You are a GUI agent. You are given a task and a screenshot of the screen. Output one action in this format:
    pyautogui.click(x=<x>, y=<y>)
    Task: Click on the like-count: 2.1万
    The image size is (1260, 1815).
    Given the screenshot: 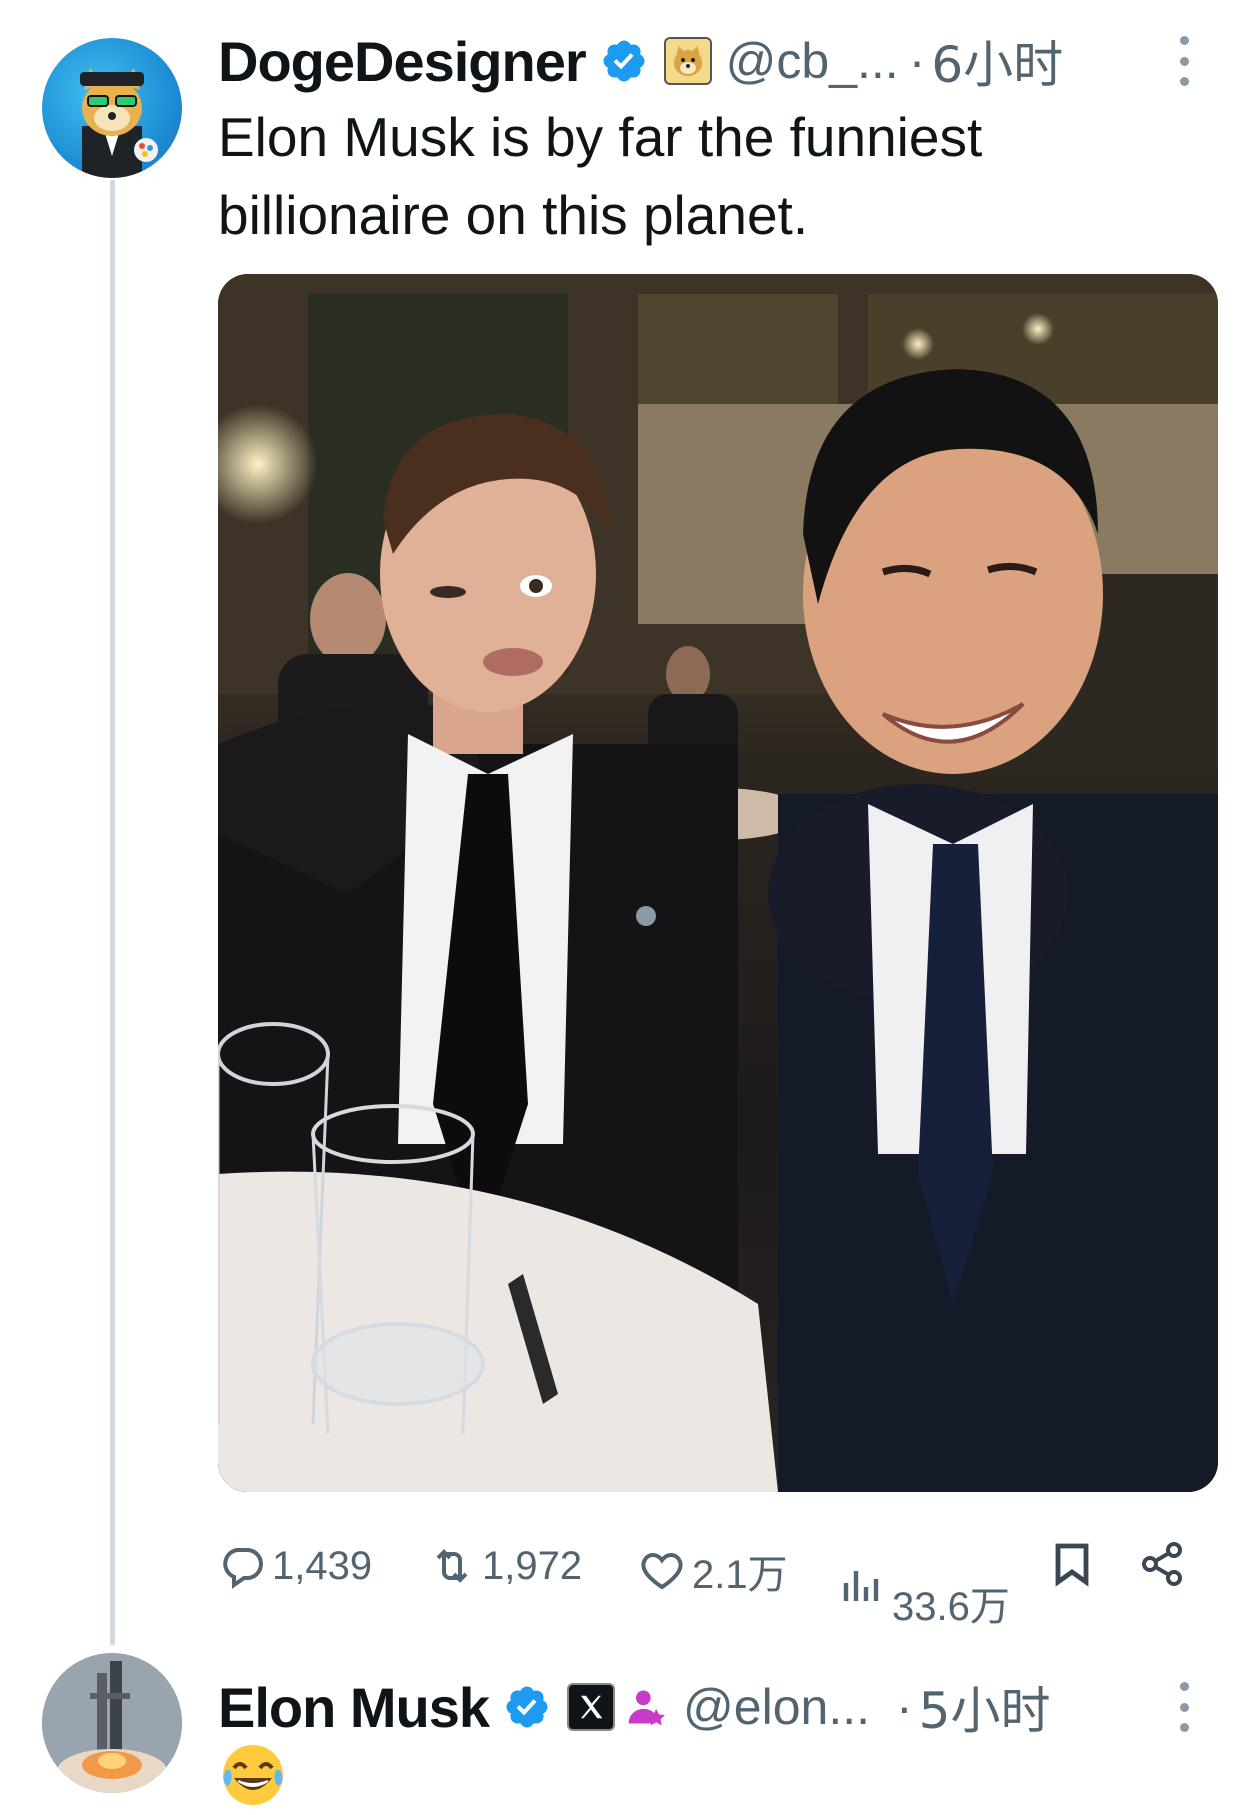 What is the action you would take?
    pyautogui.click(x=740, y=1575)
    